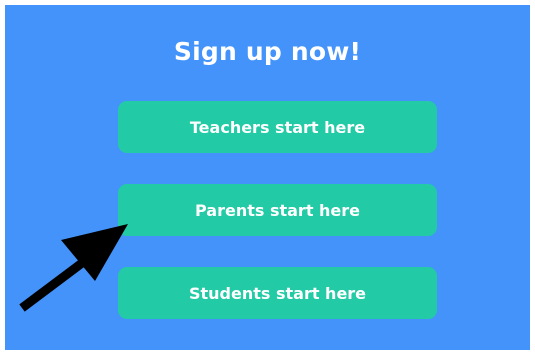 The image size is (535, 357). What do you see at coordinates (267, 51) in the screenshot?
I see `signup-title: Sign up now!` at bounding box center [267, 51].